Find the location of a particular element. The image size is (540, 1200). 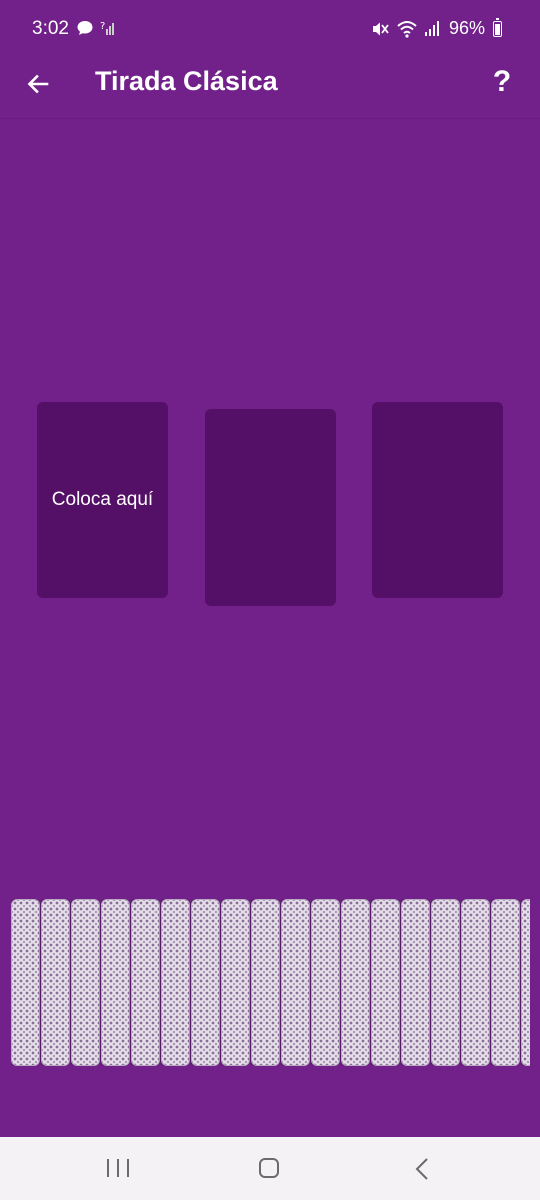

status-time: 3:02 is located at coordinates (50, 28).